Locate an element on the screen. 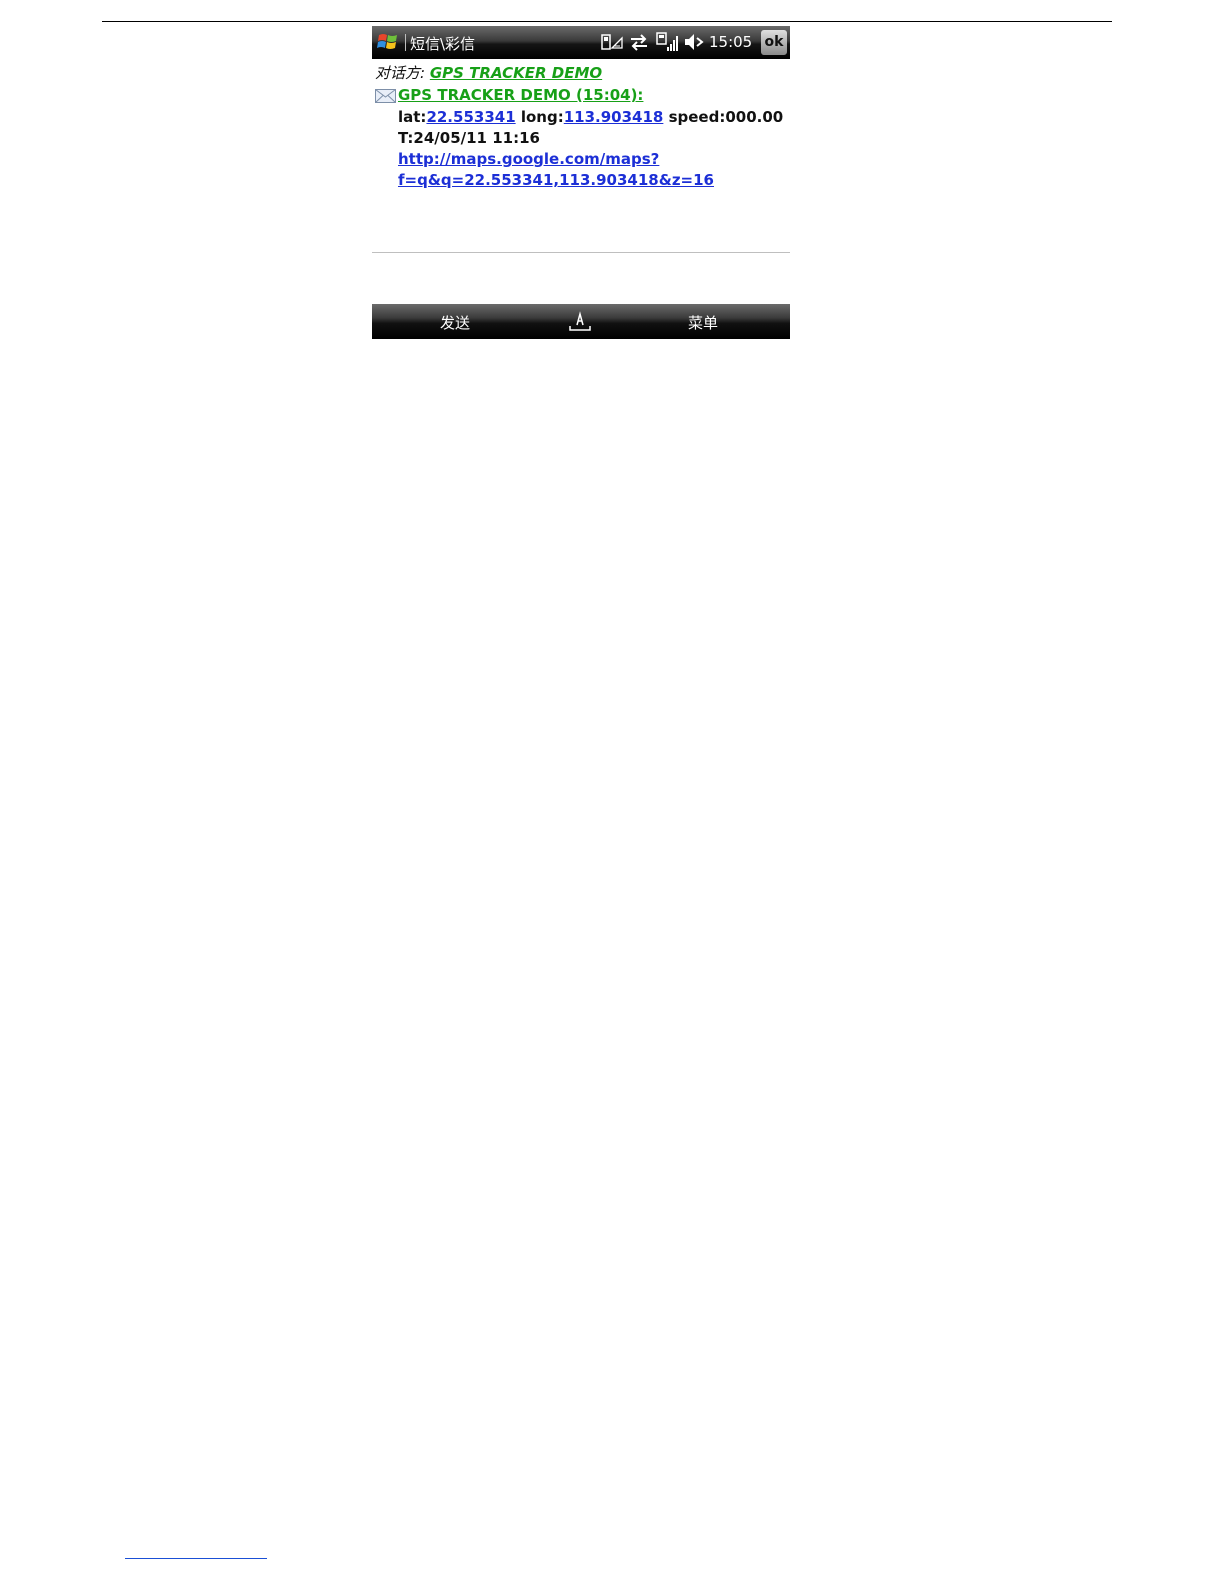 The image size is (1224, 1584). lat-link: 22.553341 is located at coordinates (470, 117).